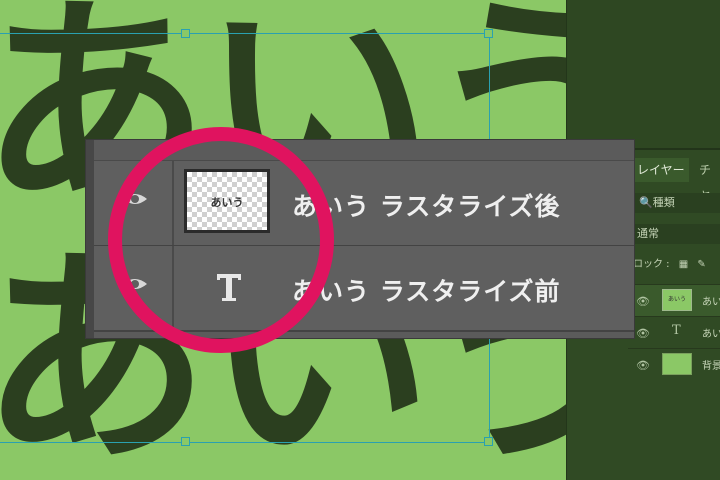 This screenshot has height=480, width=720. Describe the element at coordinates (677, 364) in the screenshot. I see `layer-thumbnail` at that location.